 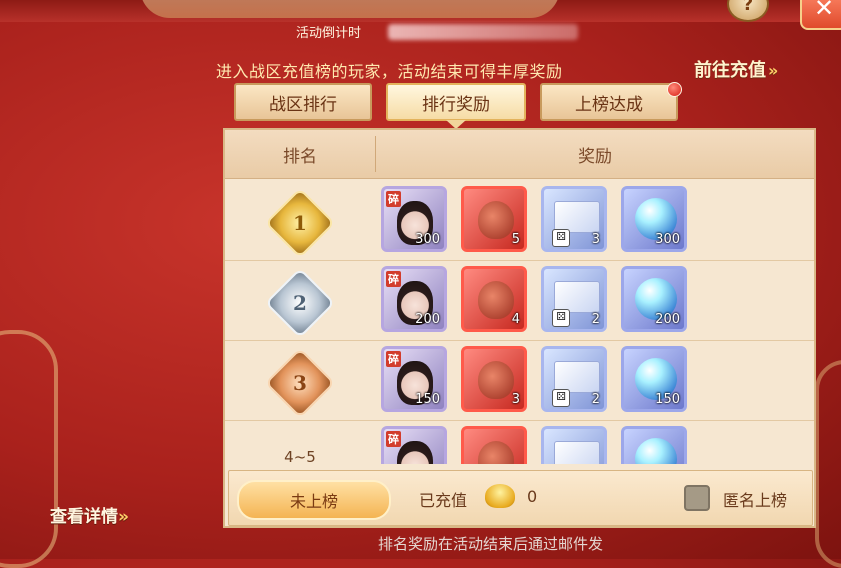 I want to click on crystal-orb-icon, so click(x=654, y=445).